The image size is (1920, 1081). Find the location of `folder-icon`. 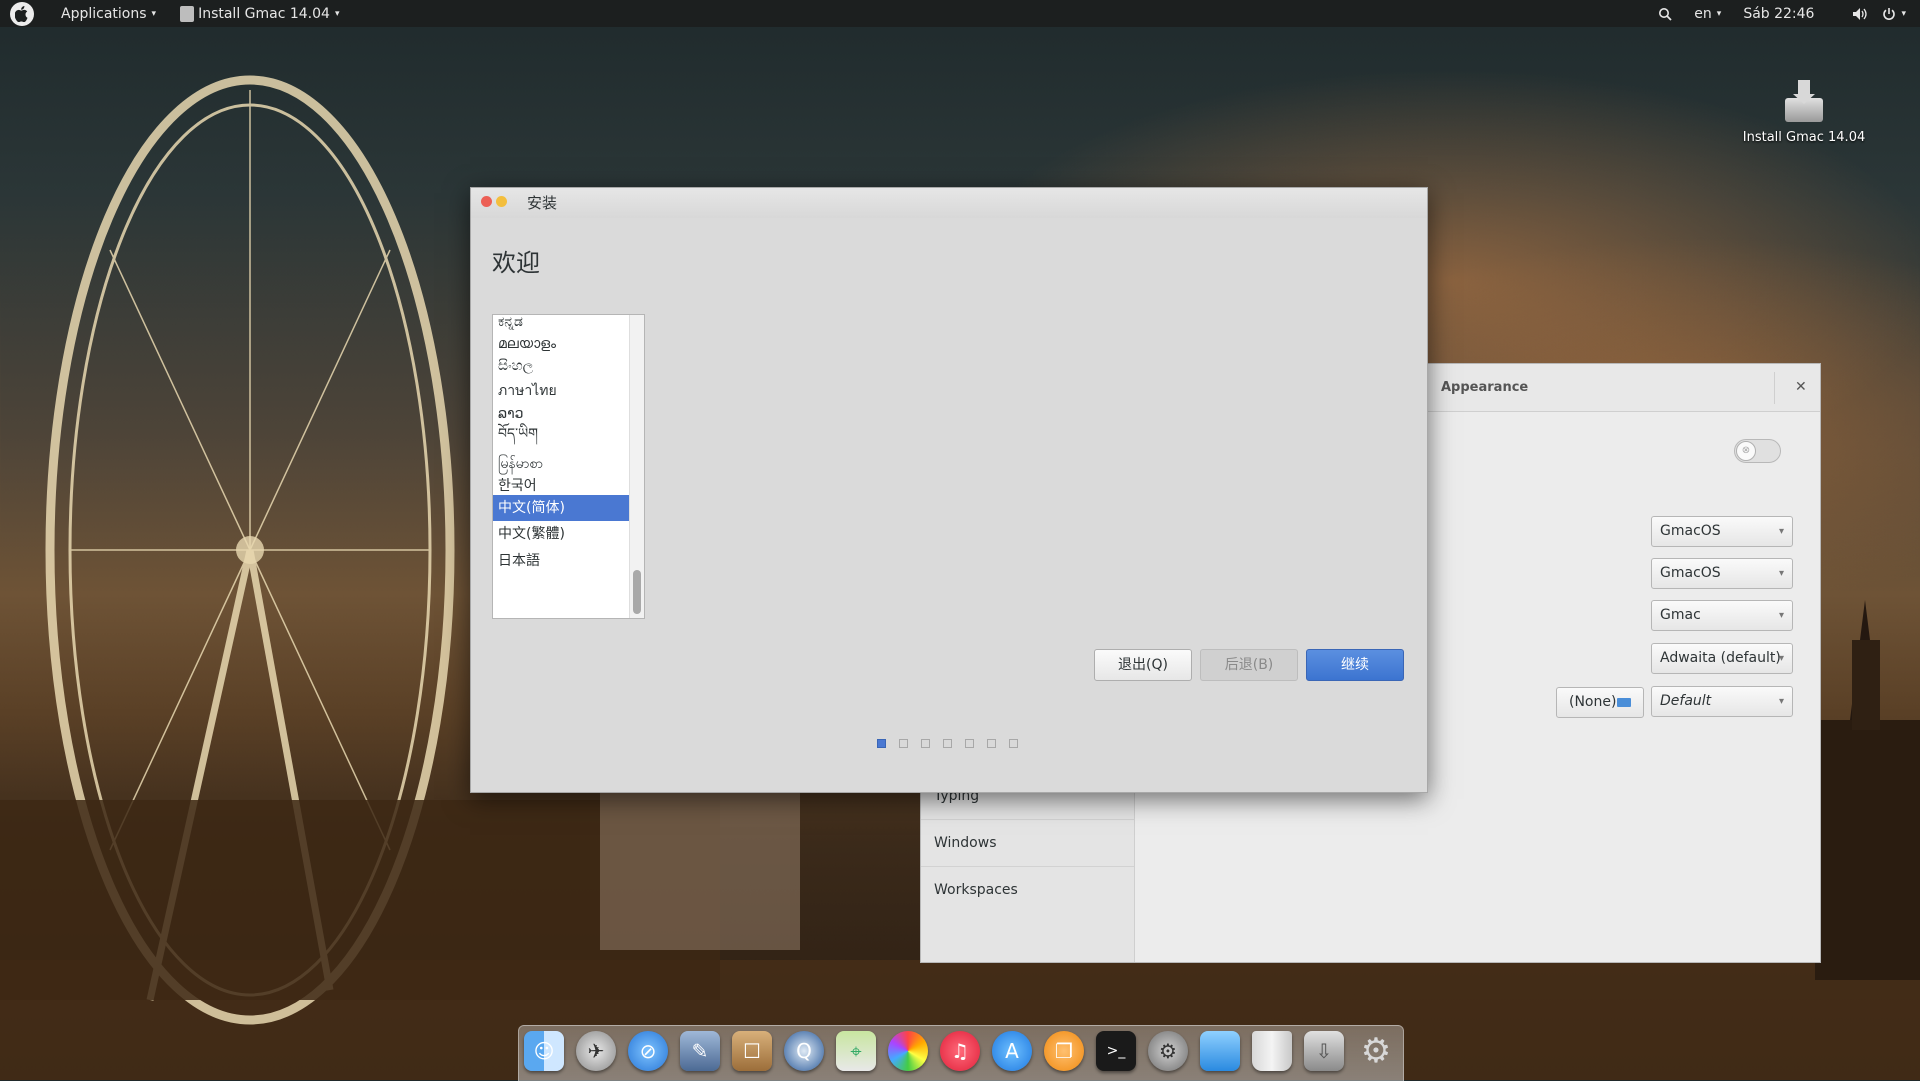

folder-icon is located at coordinates (1624, 702).